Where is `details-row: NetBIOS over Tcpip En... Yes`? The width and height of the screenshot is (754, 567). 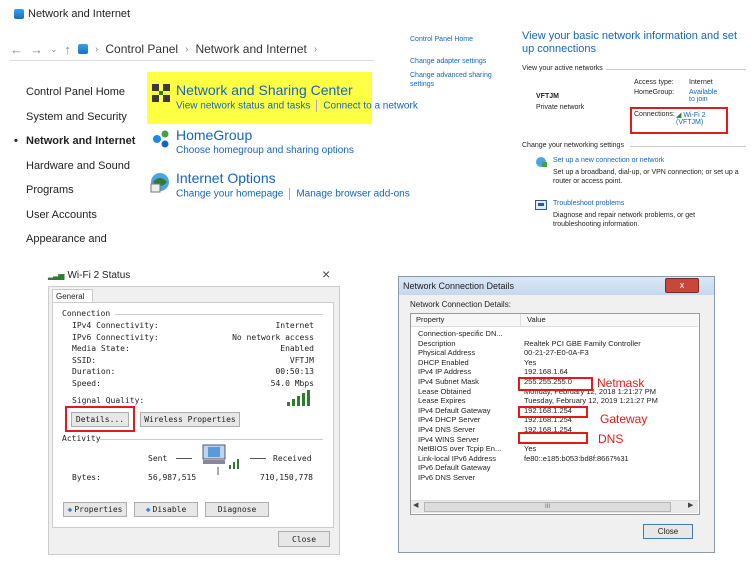 details-row: NetBIOS over Tcpip En... Yes is located at coordinates (555, 449).